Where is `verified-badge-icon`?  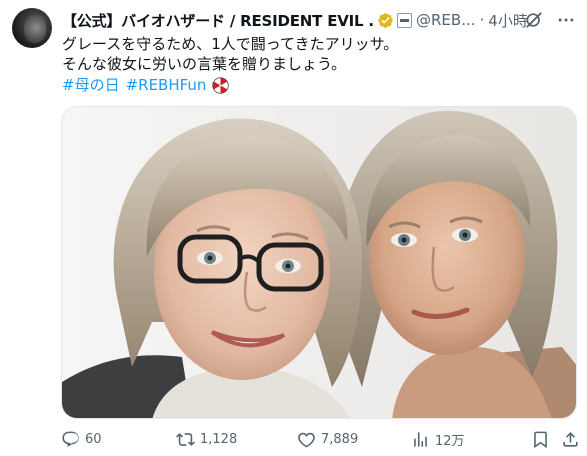
verified-badge-icon is located at coordinates (385, 20).